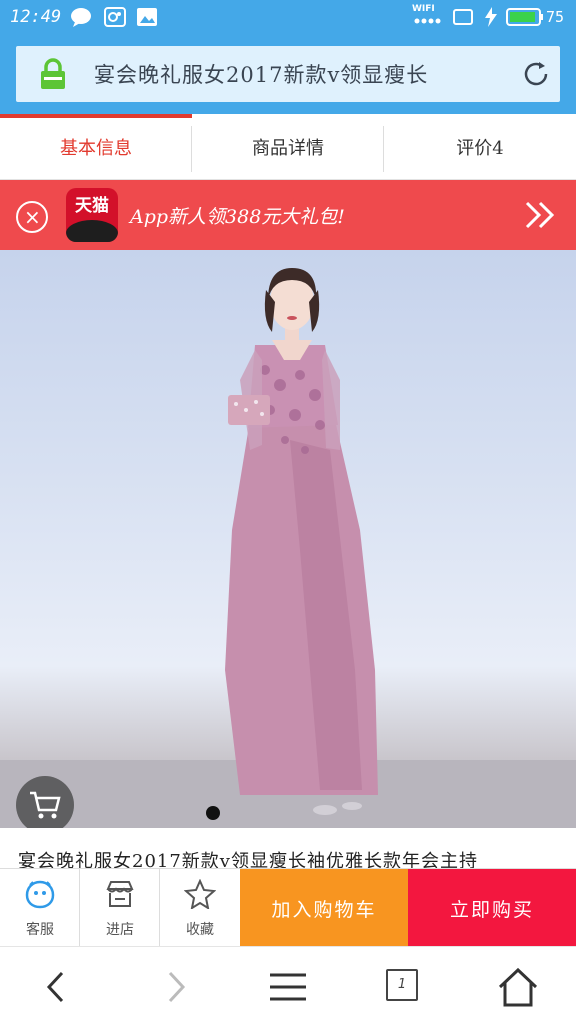  What do you see at coordinates (423, 9) in the screenshot?
I see `wifi-label: WIFI` at bounding box center [423, 9].